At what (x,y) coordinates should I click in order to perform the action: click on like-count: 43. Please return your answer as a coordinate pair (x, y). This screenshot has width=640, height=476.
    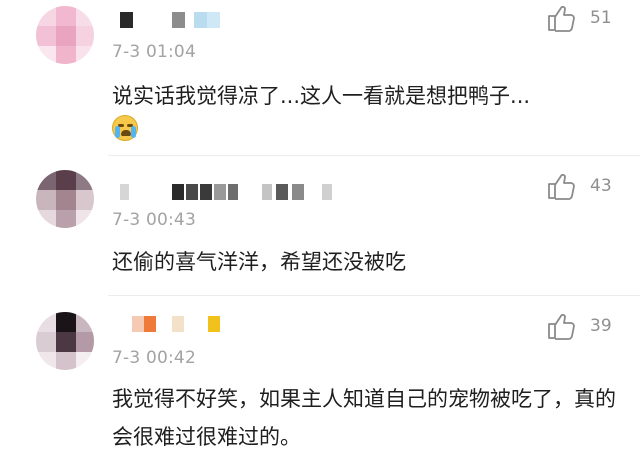
    Looking at the image, I should click on (601, 186).